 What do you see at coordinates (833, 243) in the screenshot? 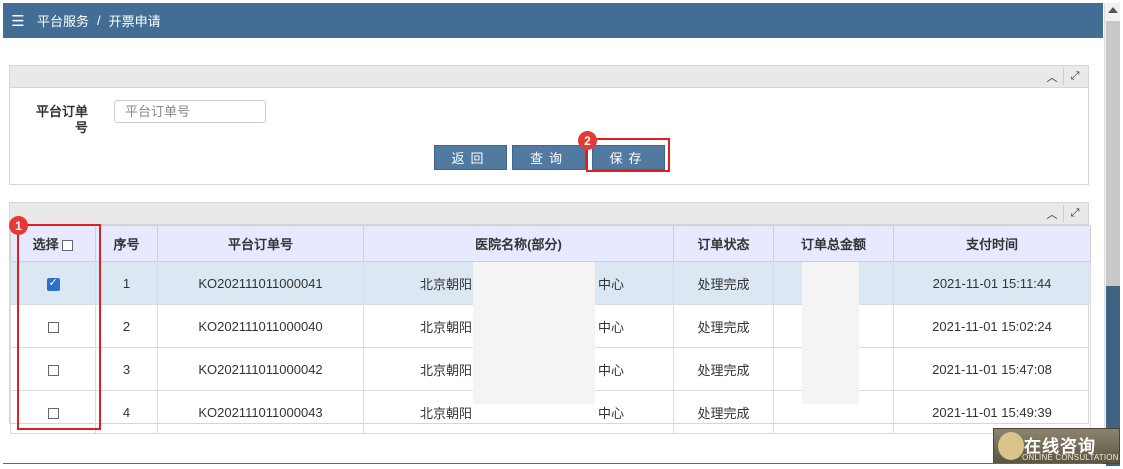
I see `amount-column-header: 订单总金额` at bounding box center [833, 243].